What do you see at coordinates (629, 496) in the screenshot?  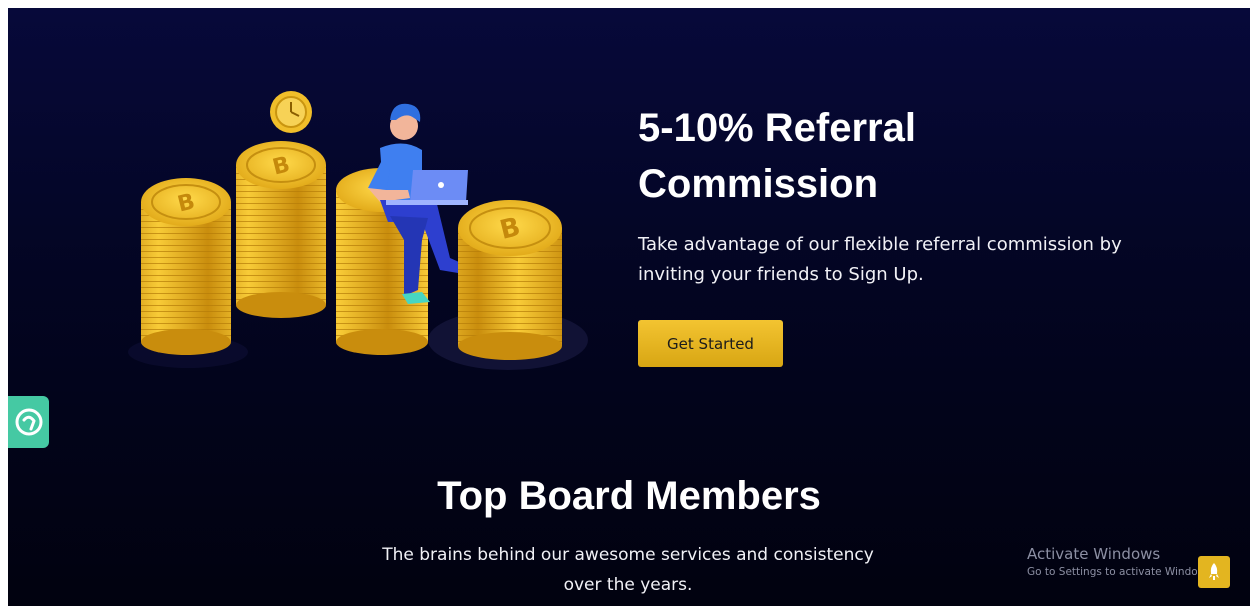 I see `board-section-title: Top Board Members` at bounding box center [629, 496].